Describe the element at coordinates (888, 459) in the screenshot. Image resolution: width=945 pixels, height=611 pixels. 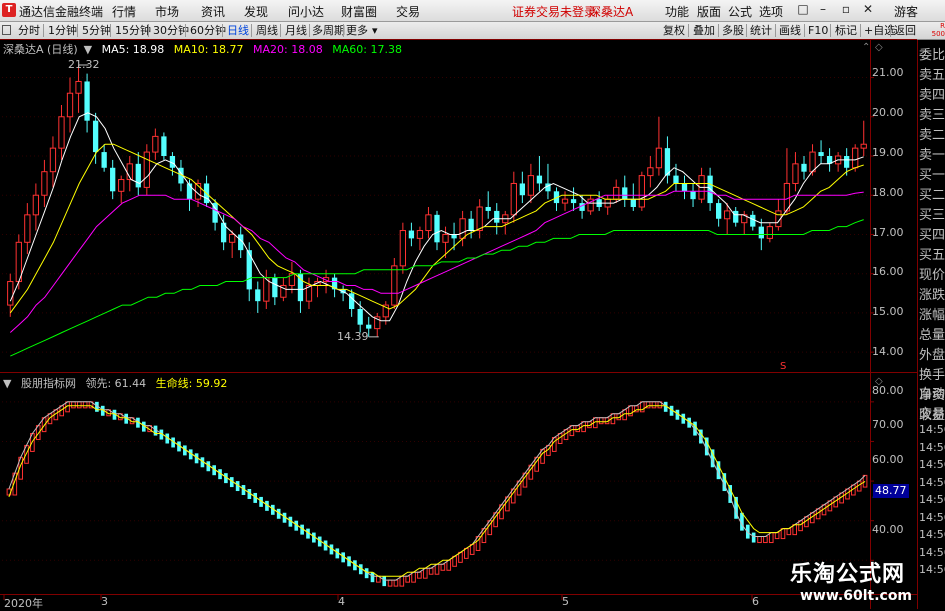
I see `sub-y-tick: 60.00` at that location.